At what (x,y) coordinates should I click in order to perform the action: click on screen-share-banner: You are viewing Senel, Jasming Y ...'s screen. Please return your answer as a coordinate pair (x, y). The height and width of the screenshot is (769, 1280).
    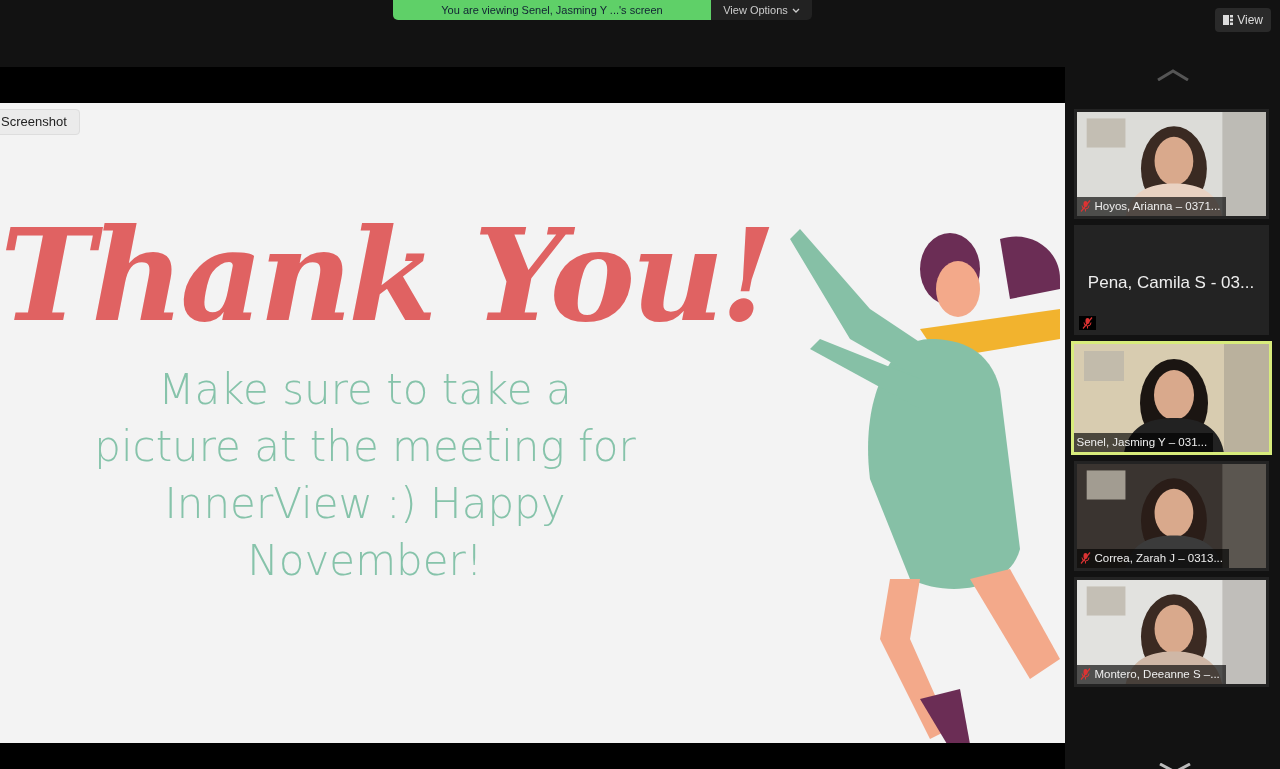
    Looking at the image, I should click on (552, 10).